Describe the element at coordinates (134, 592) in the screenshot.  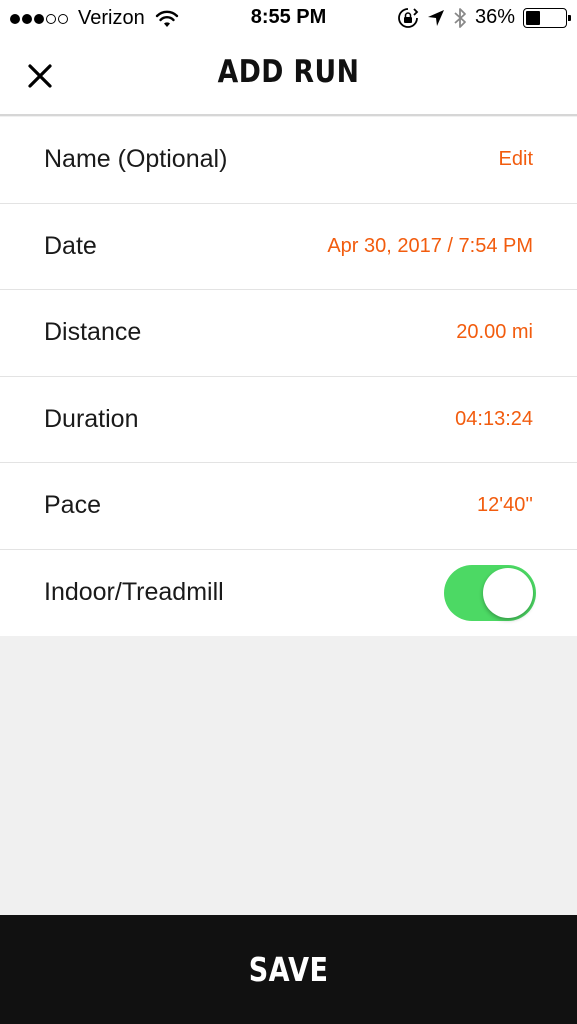
I see `indoor-treadmill-label: Indoor/Treadmill` at that location.